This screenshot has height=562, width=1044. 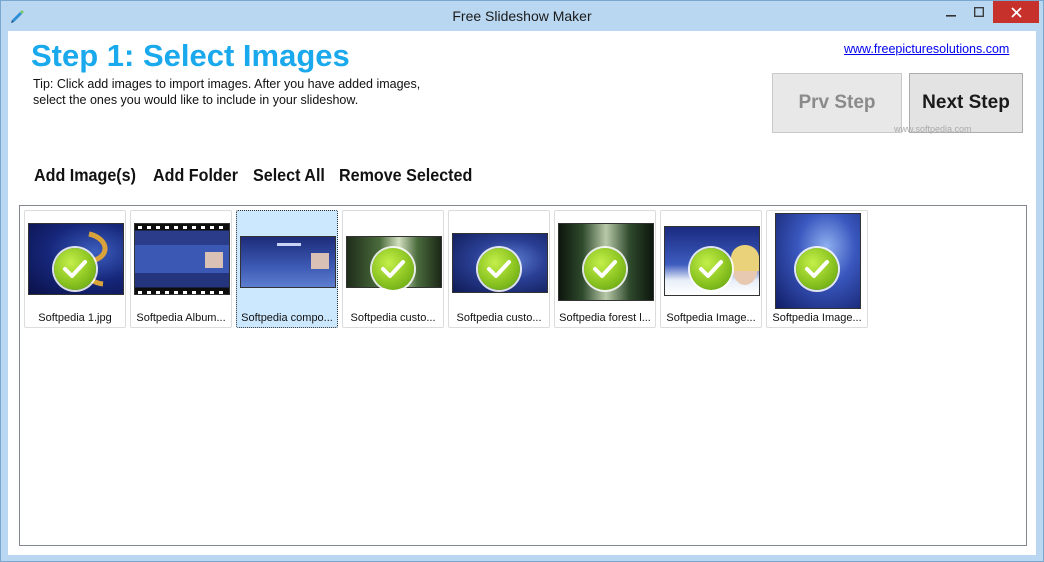 I want to click on minimize-icon, so click(x=951, y=16).